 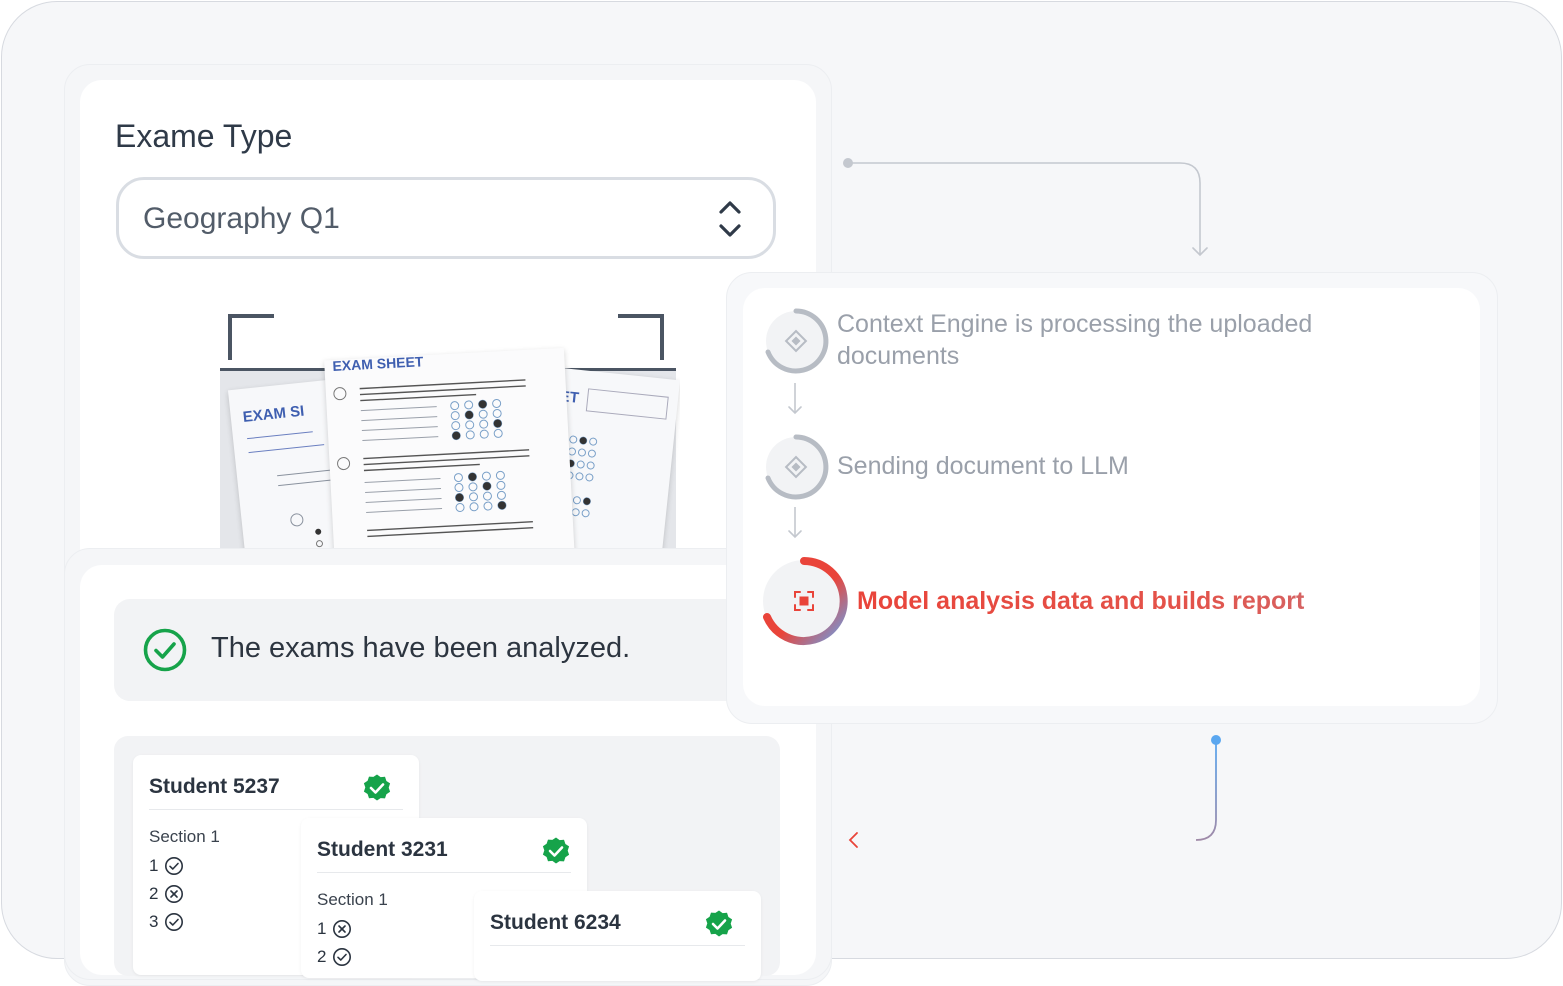 What do you see at coordinates (433, 458) in the screenshot?
I see `sheet-questions` at bounding box center [433, 458].